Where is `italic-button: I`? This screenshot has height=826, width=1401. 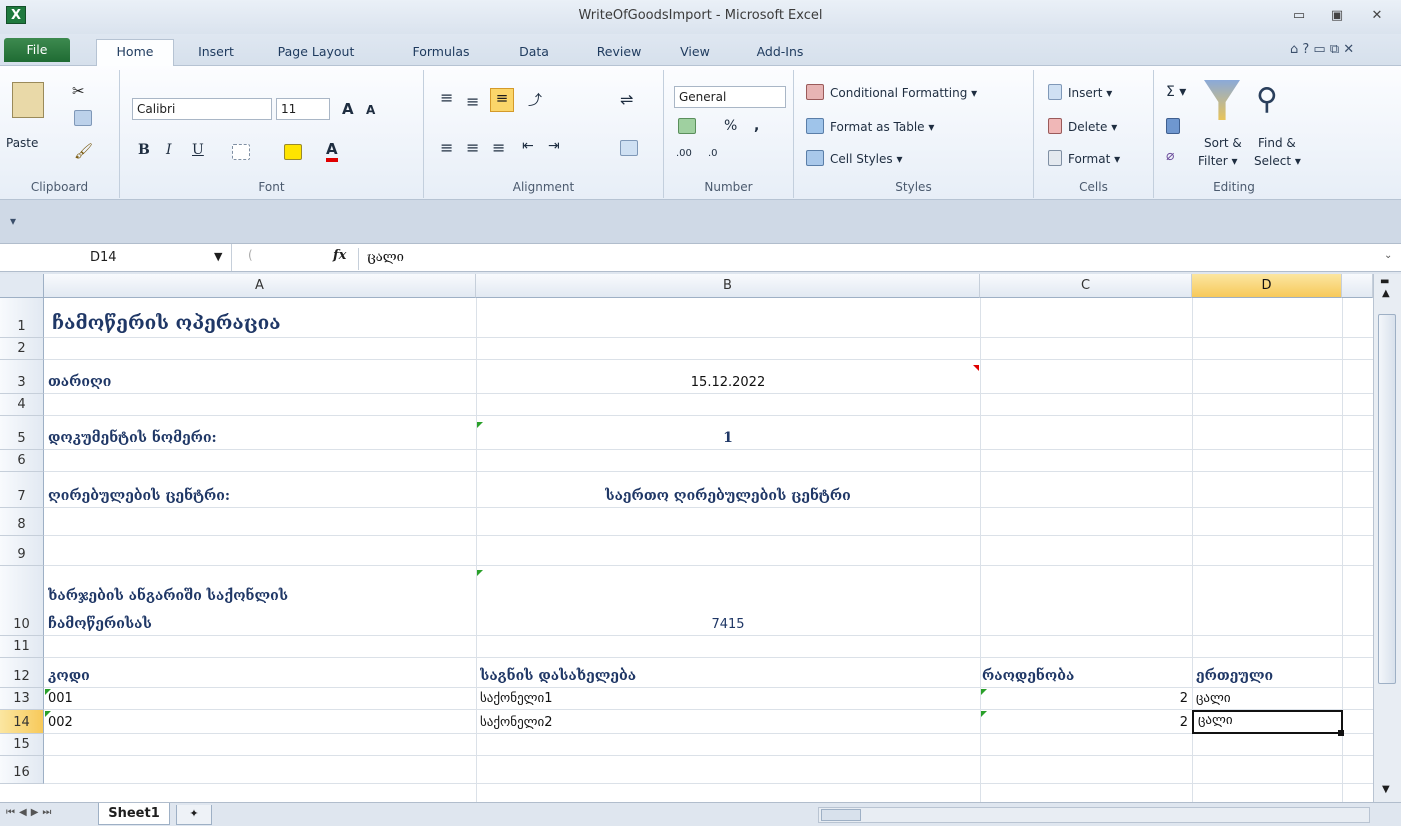
italic-button: I is located at coordinates (169, 150).